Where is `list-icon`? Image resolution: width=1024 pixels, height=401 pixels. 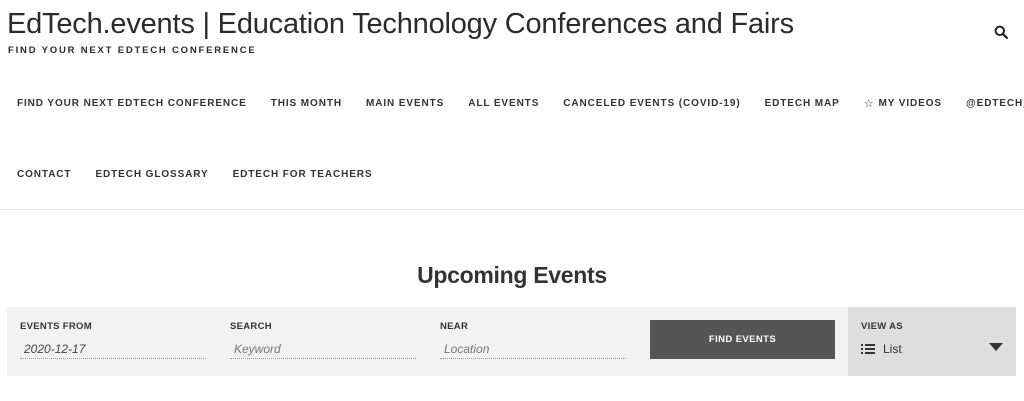 list-icon is located at coordinates (868, 349).